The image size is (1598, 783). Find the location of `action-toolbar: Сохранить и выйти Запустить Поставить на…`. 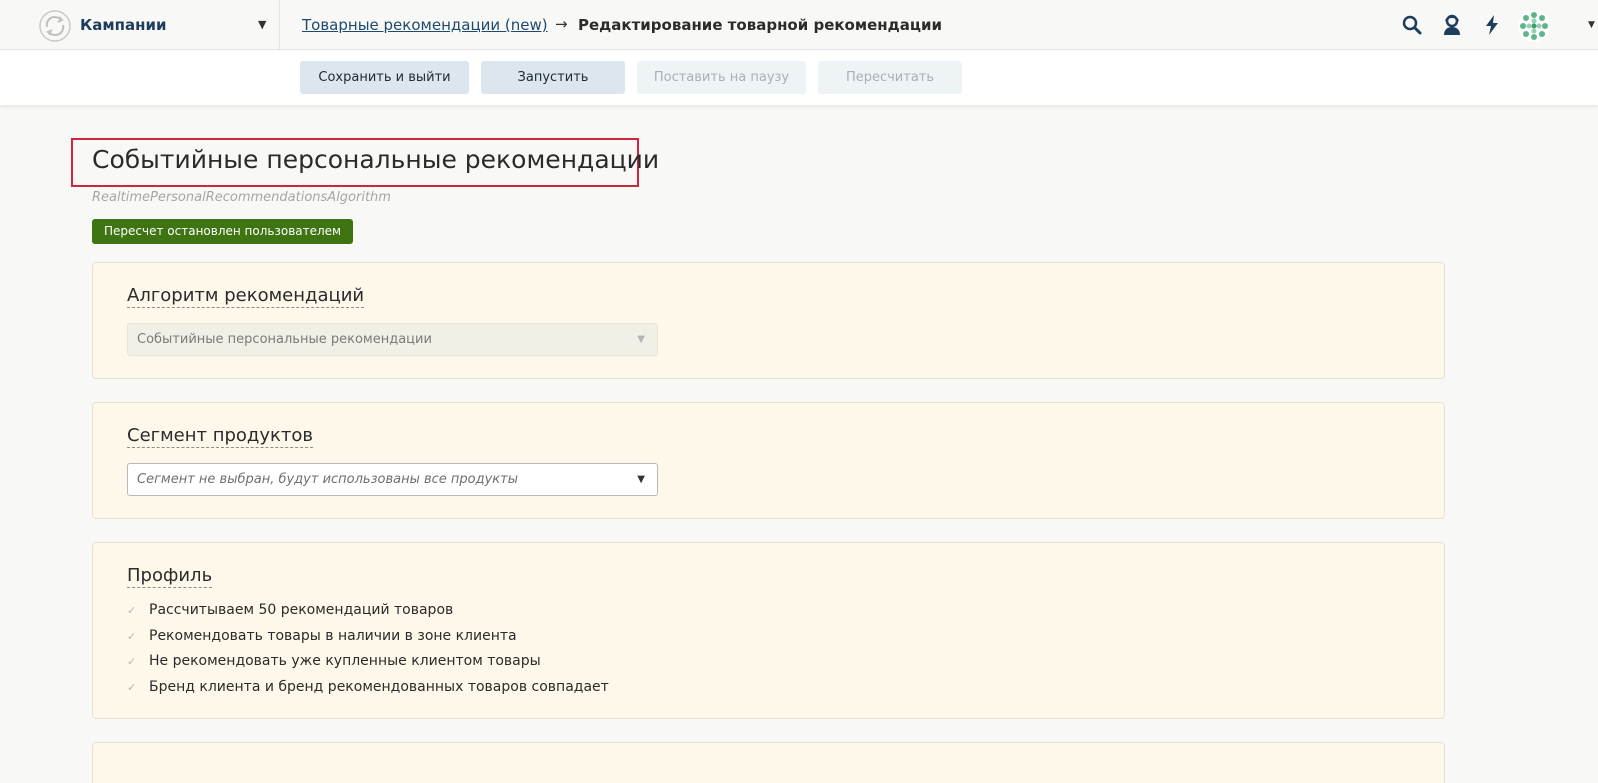

action-toolbar: Сохранить и выйти Запустить Поставить на… is located at coordinates (799, 77).